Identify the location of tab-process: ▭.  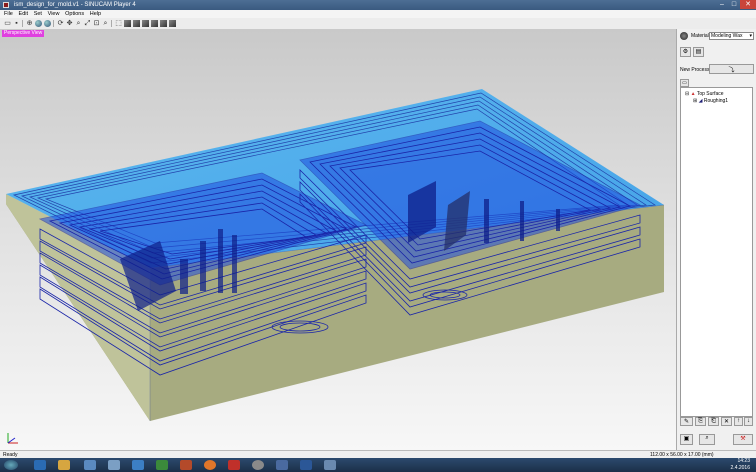
(684, 83).